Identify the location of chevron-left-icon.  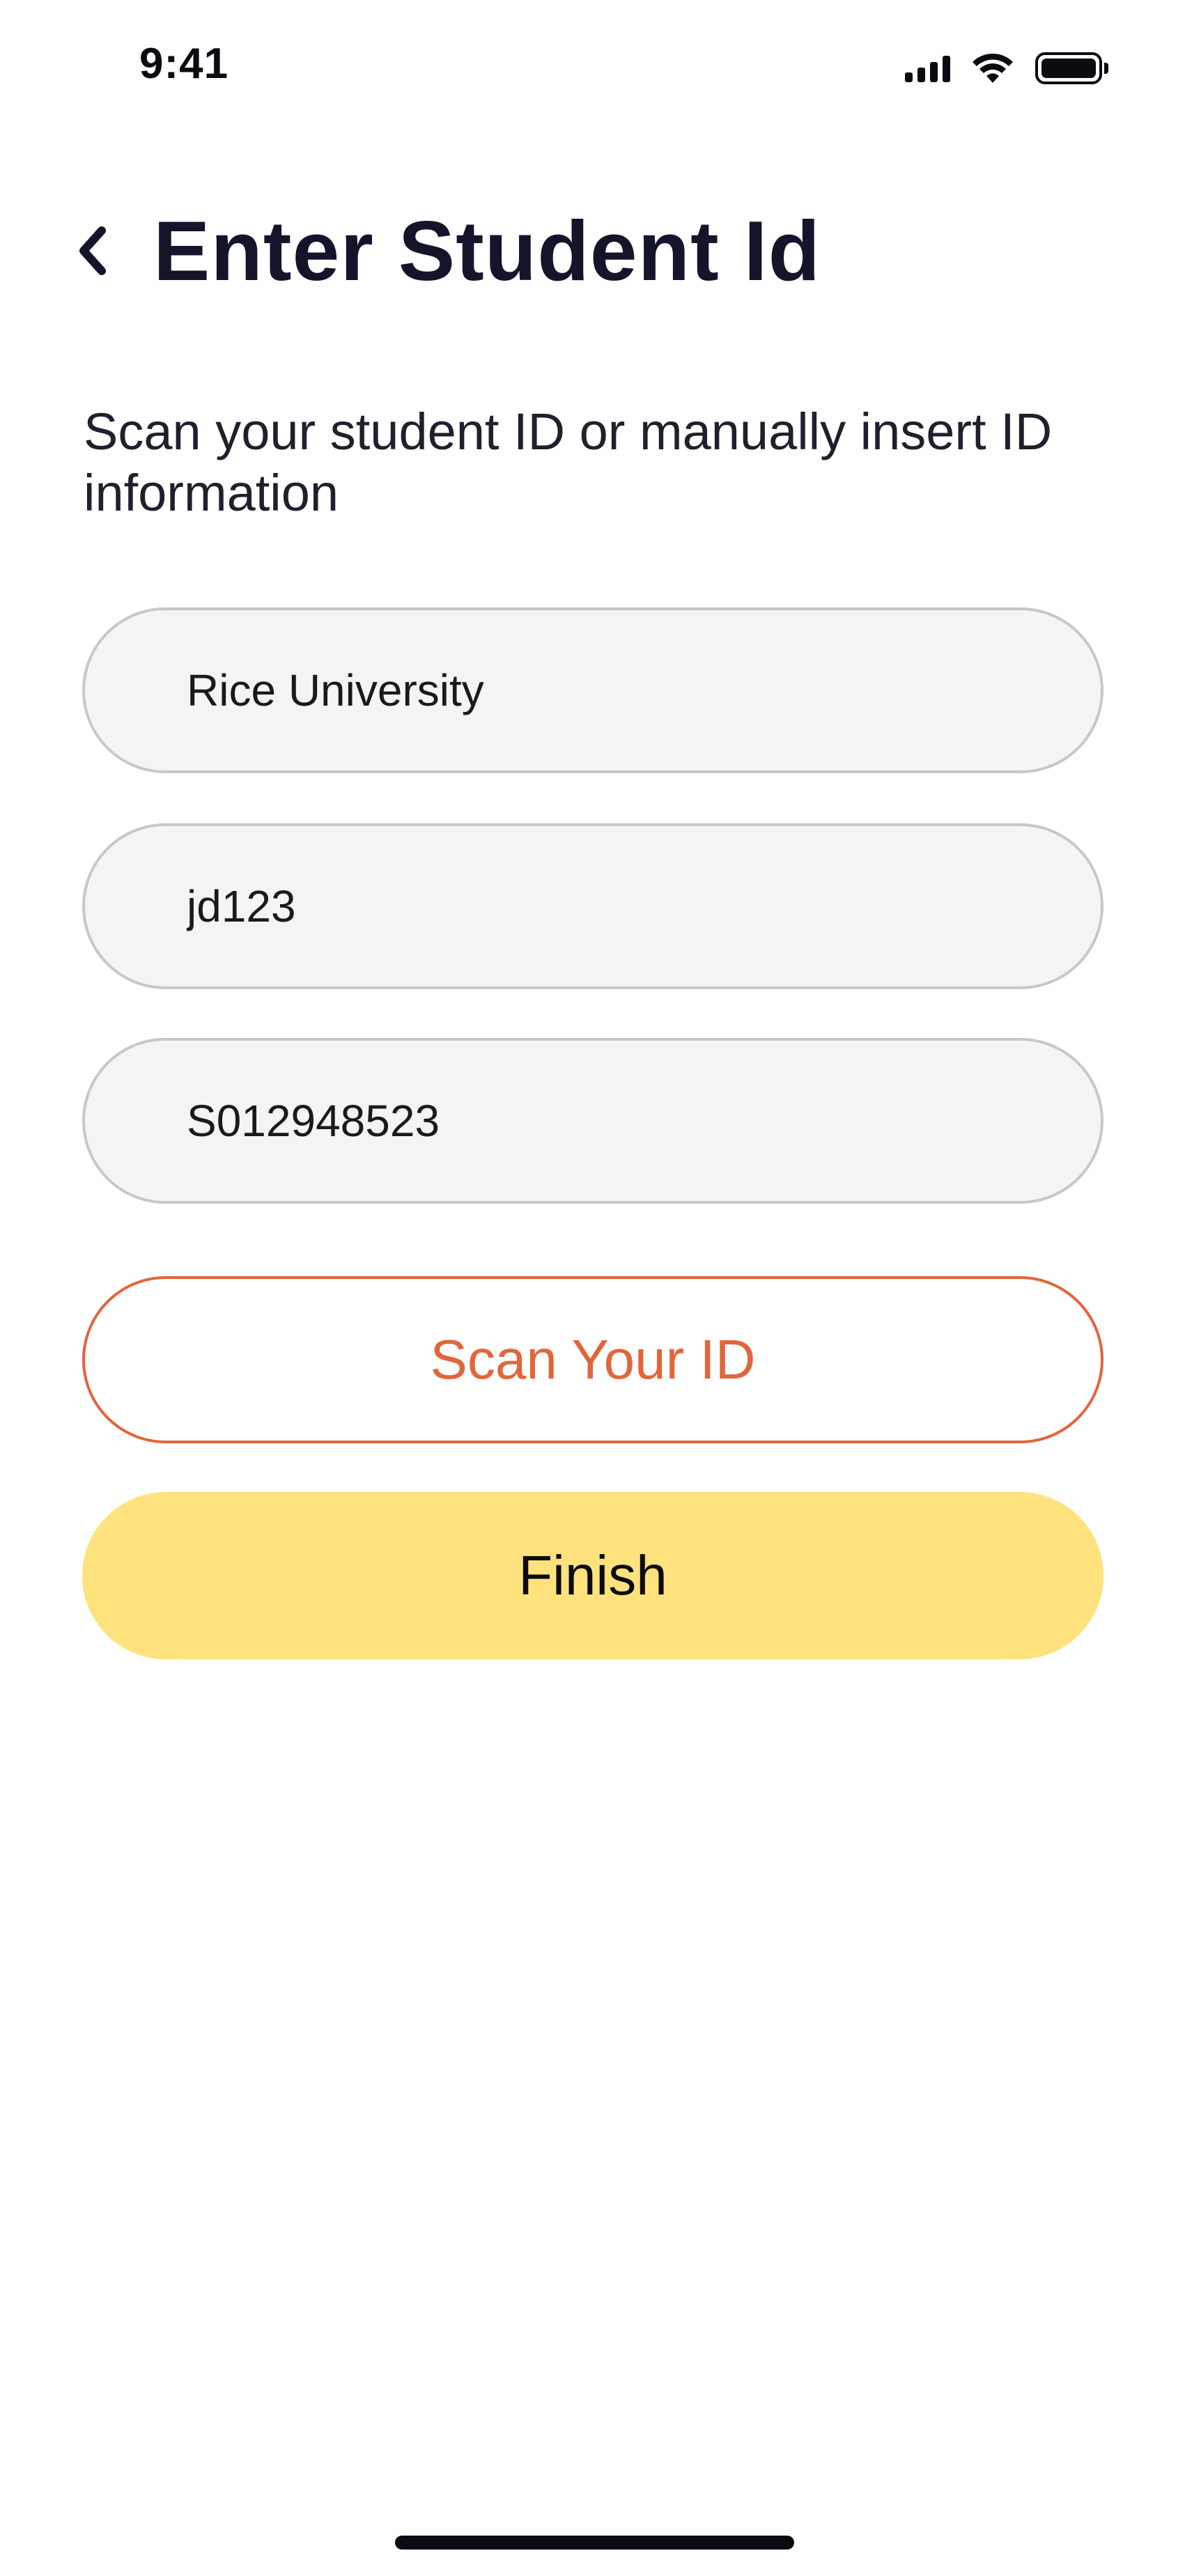
(92, 250).